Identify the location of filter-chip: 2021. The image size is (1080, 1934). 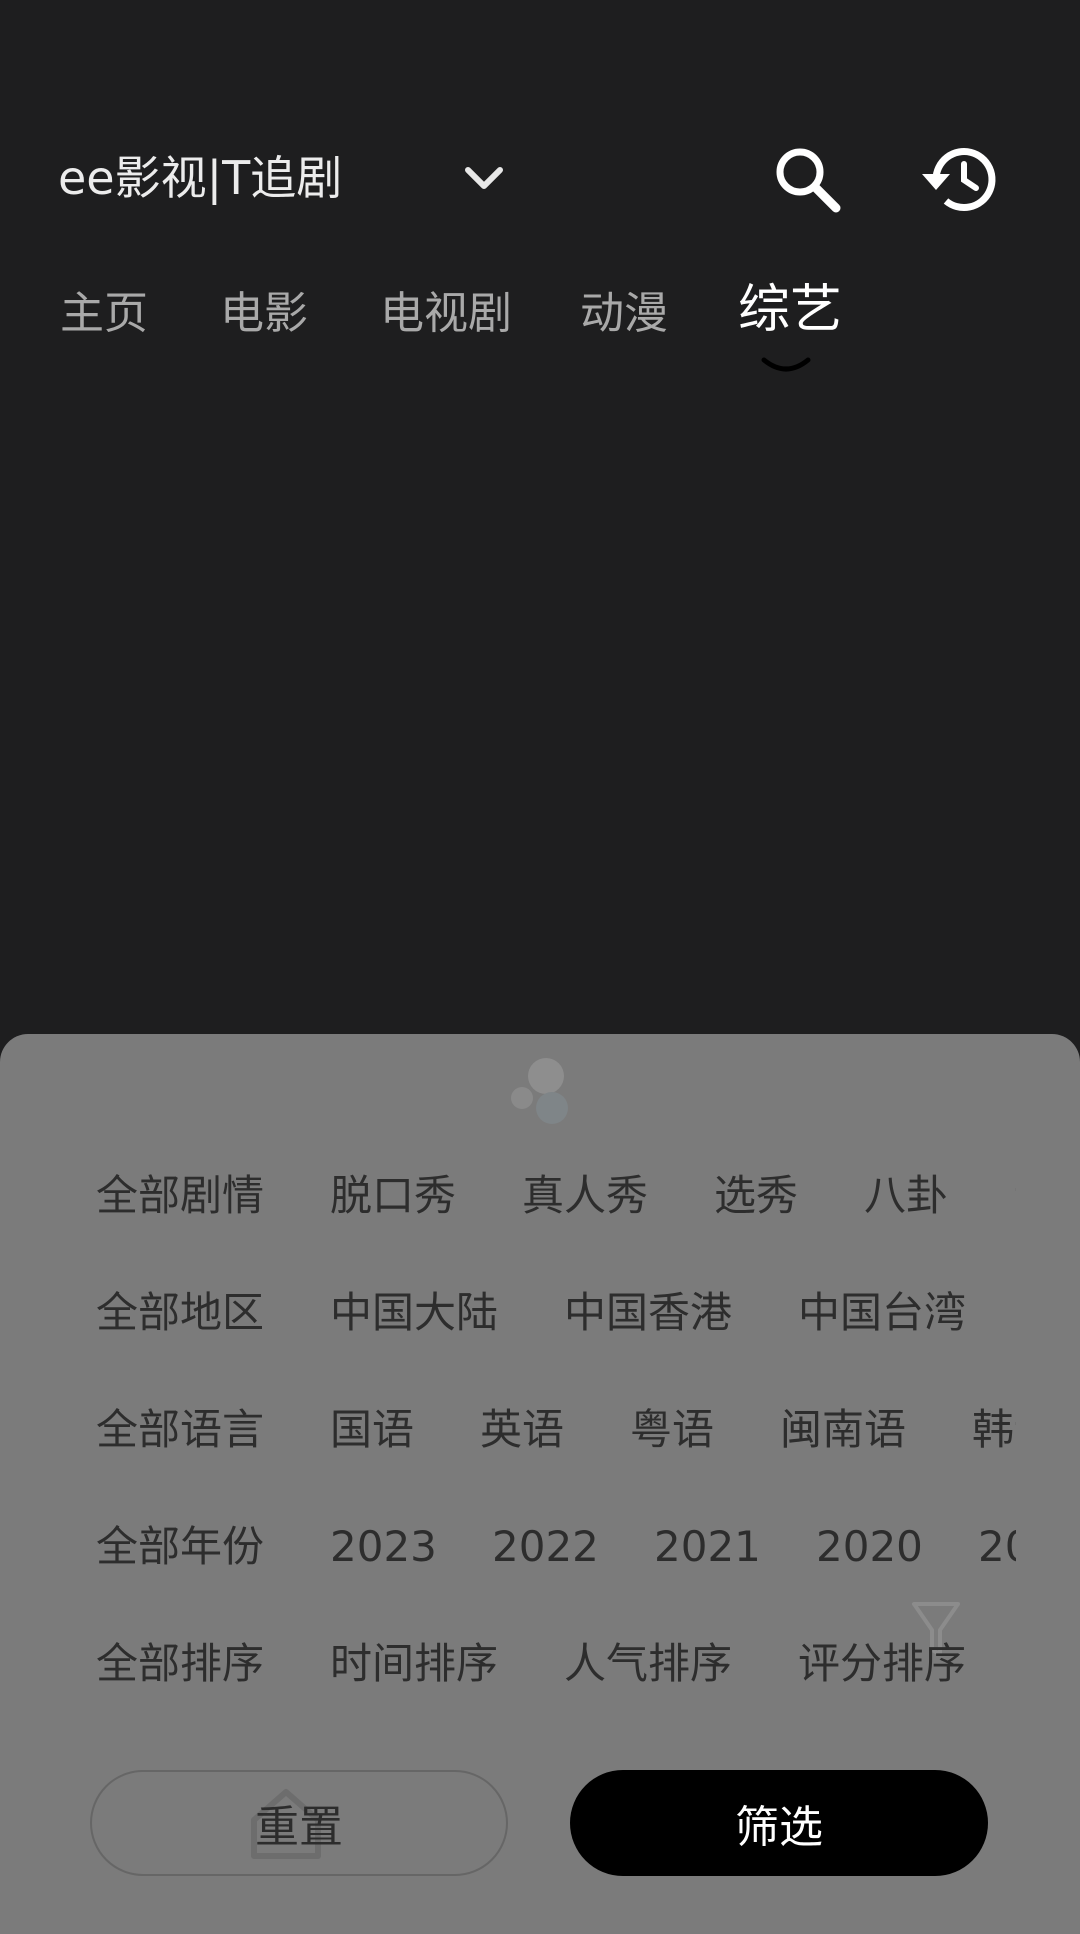
(707, 1547).